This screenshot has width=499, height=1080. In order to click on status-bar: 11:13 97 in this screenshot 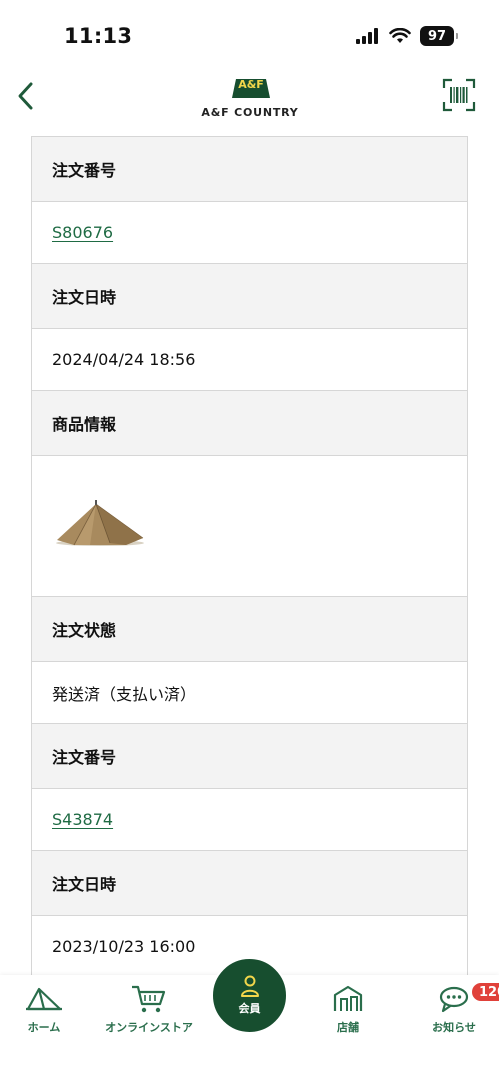, I will do `click(249, 35)`.